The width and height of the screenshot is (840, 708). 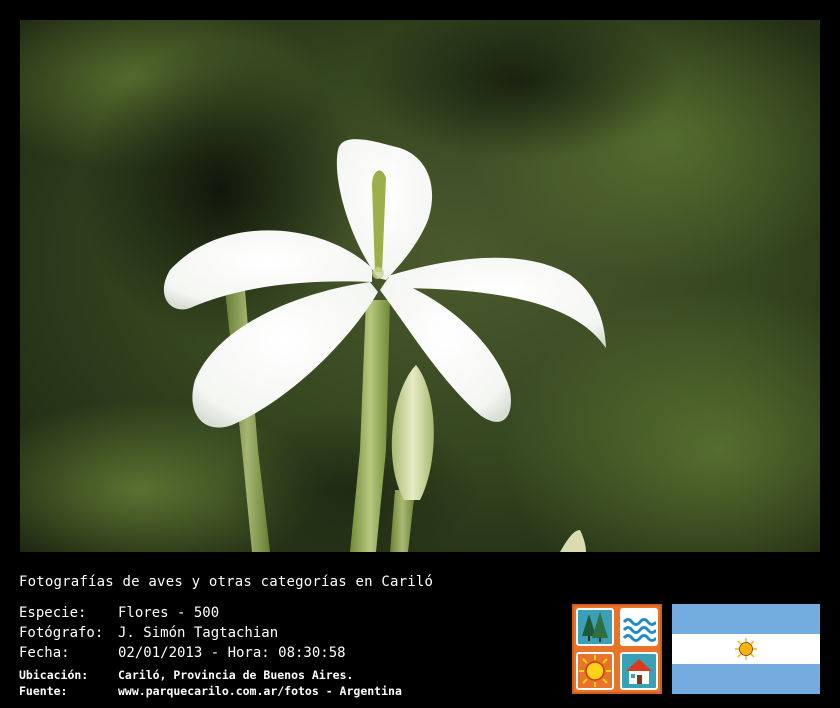 I want to click on field-especie: Especie: Flores - 500, so click(x=119, y=613).